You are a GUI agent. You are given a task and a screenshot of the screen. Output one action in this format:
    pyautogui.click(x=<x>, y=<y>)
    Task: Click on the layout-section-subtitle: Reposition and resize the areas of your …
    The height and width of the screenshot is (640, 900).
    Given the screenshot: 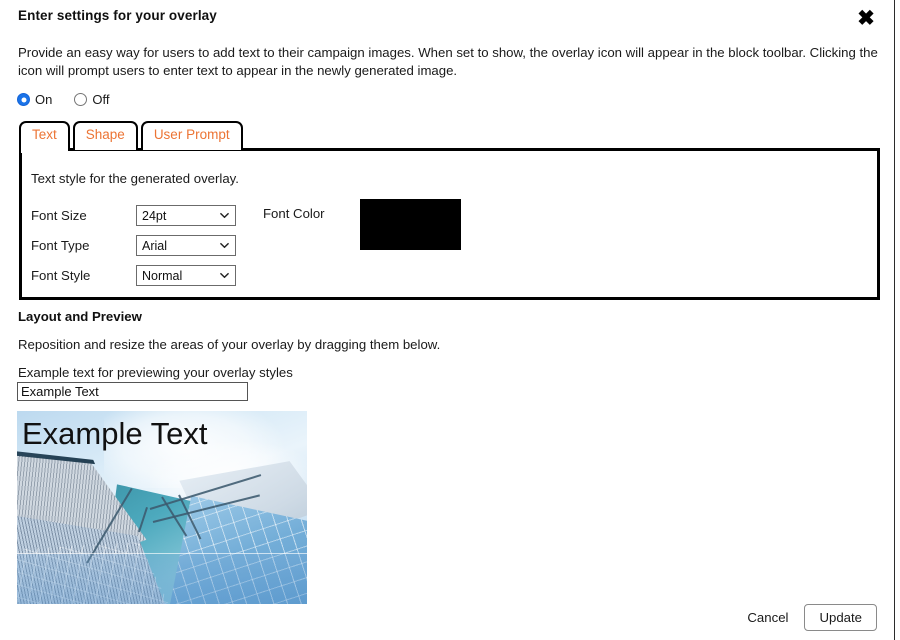 What is the action you would take?
    pyautogui.click(x=229, y=344)
    